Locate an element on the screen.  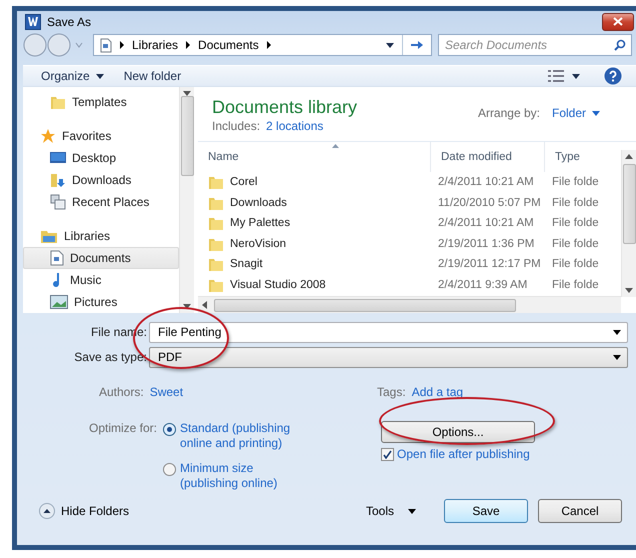
hide-folders-button: Hide Folders is located at coordinates (84, 511).